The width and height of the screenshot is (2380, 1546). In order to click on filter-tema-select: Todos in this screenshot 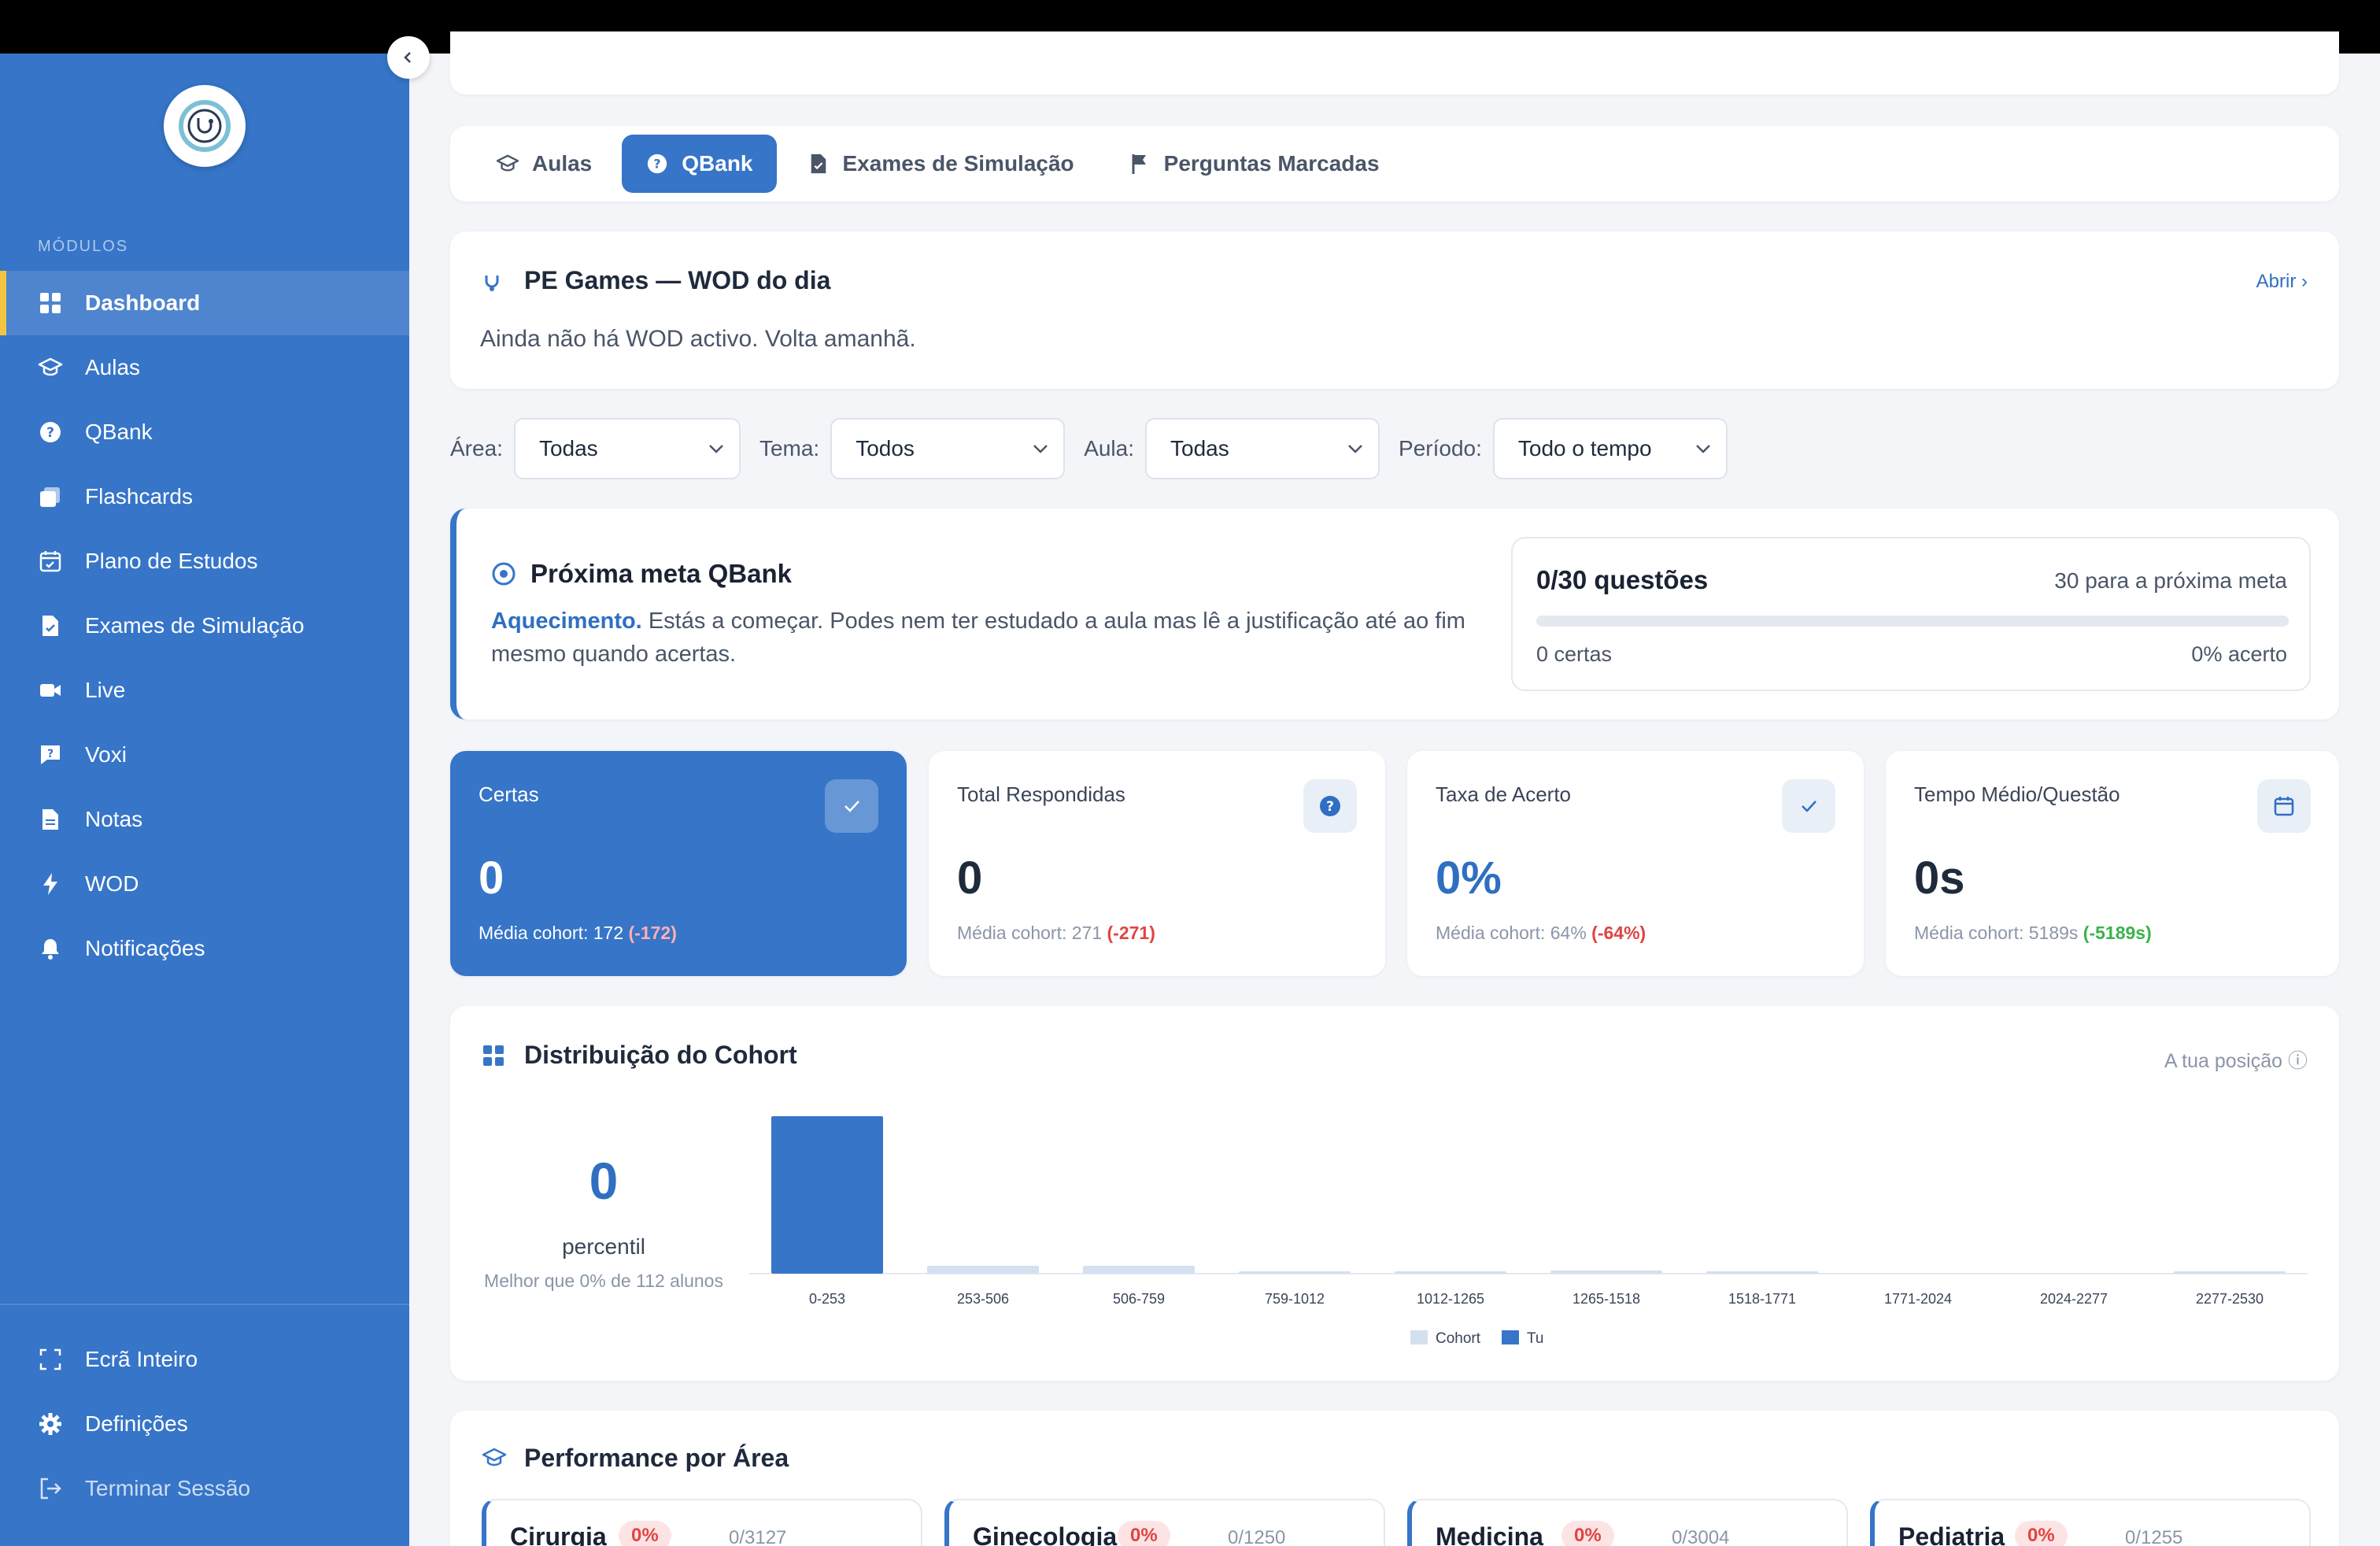, I will do `click(948, 448)`.